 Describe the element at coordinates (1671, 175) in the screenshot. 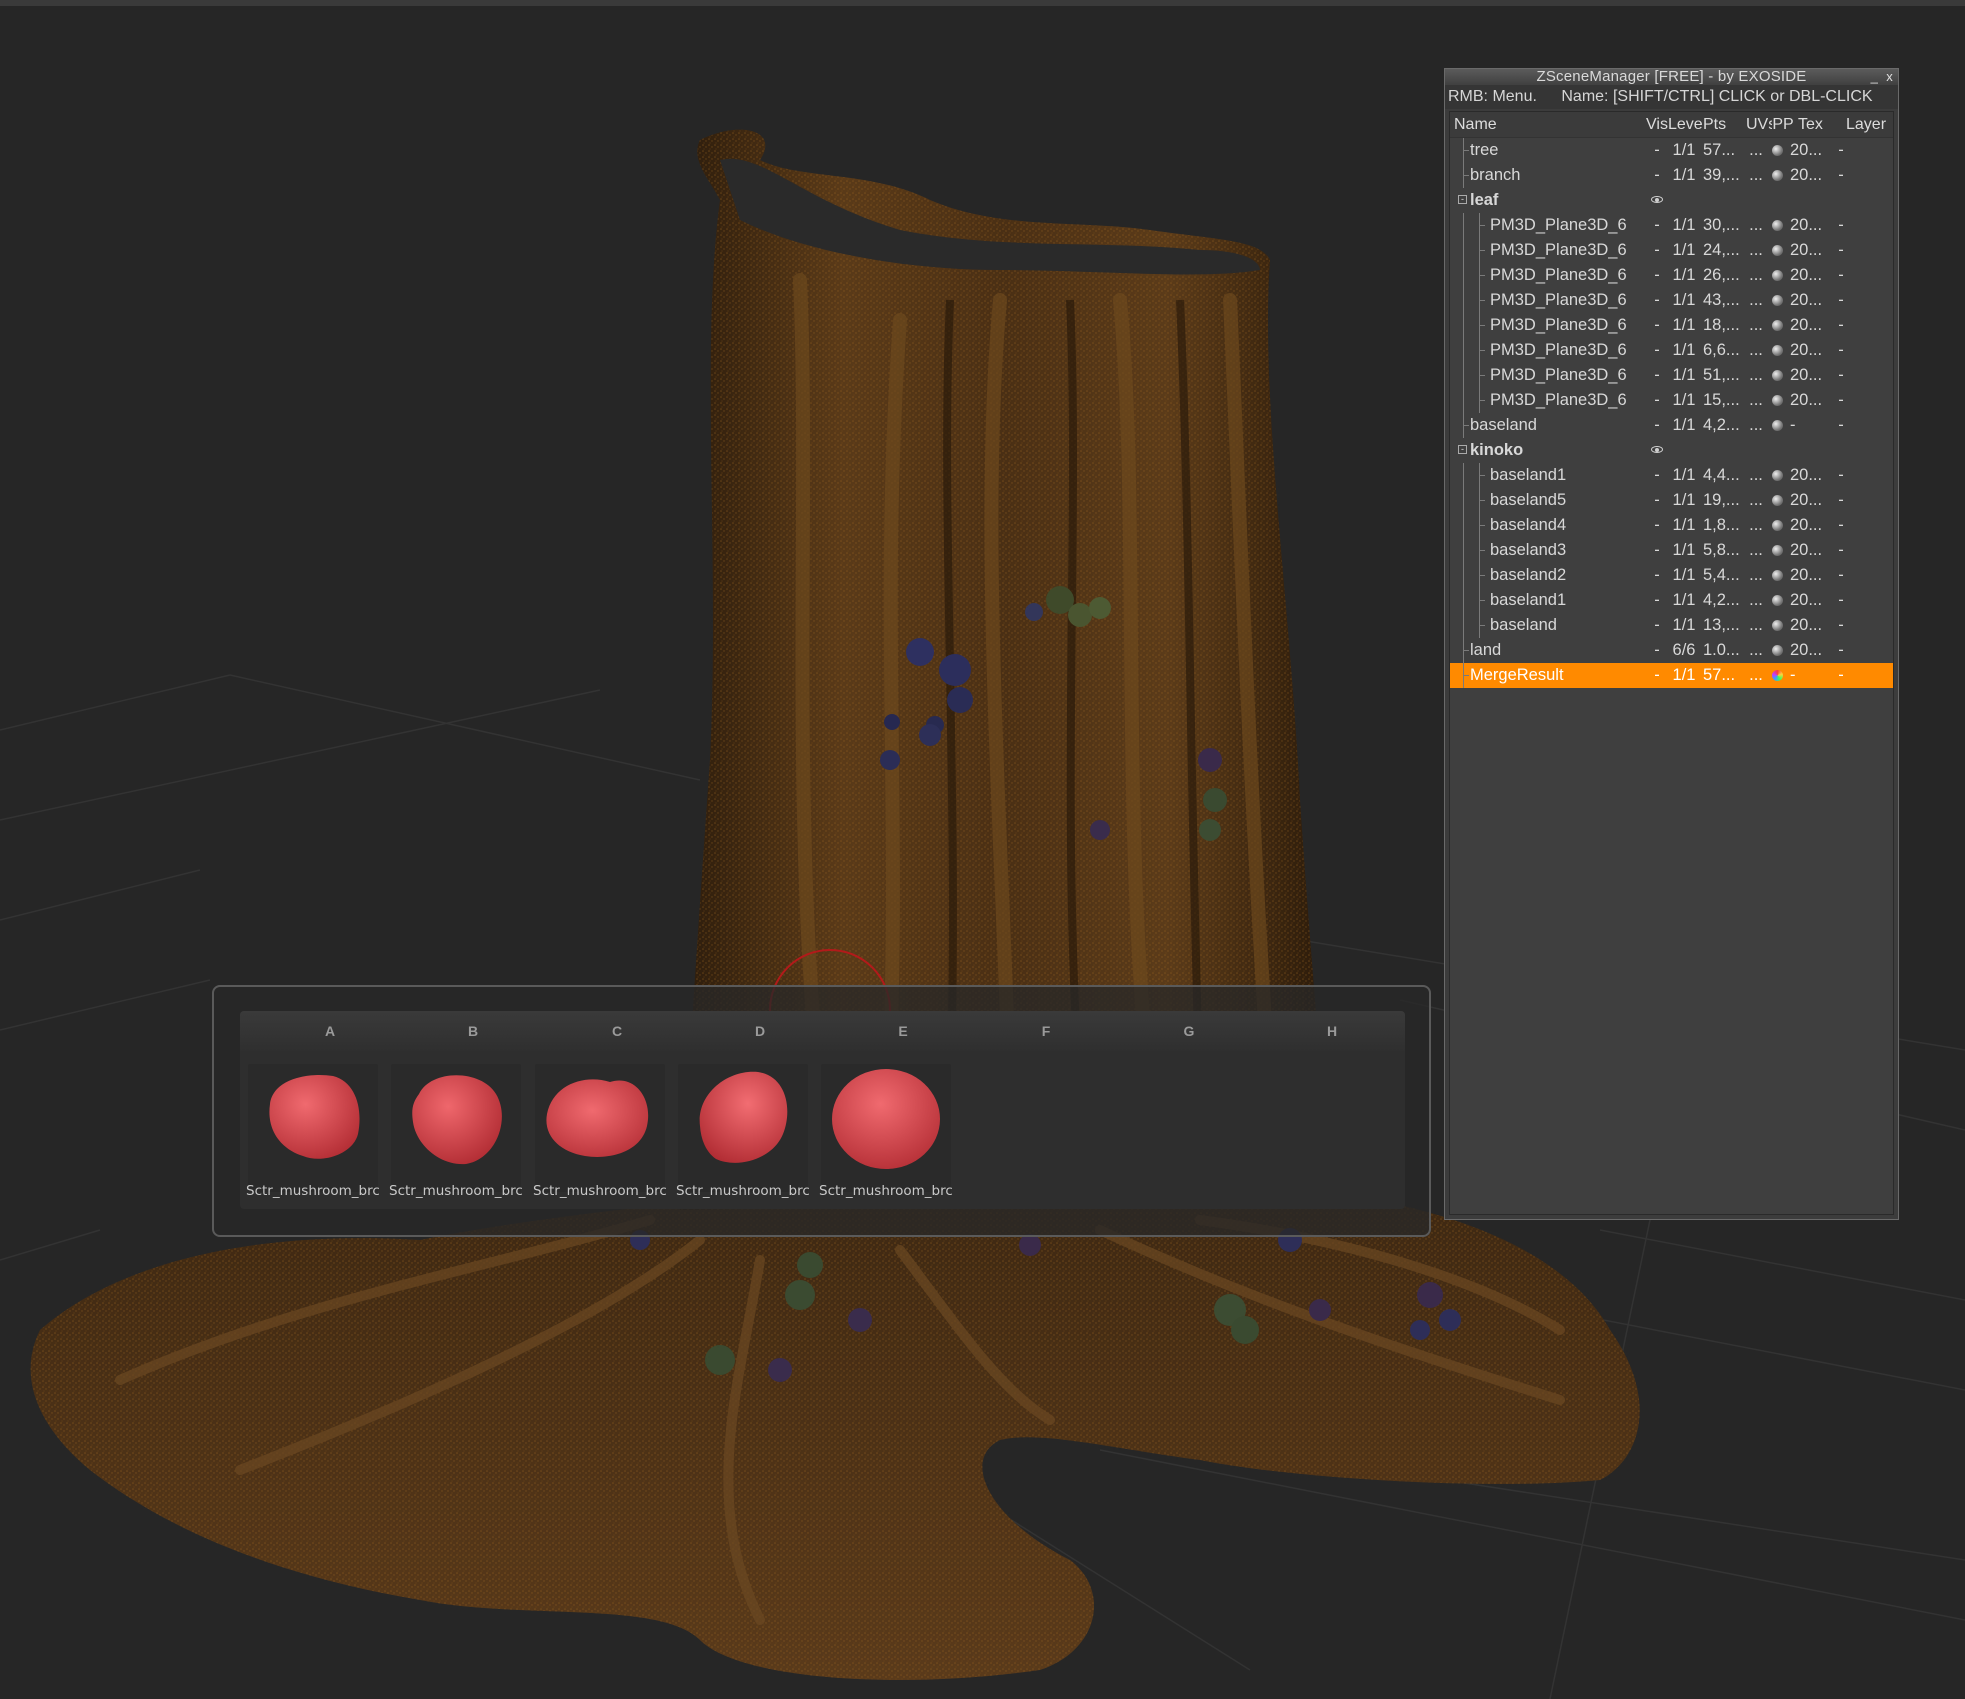

I see `subtool-row: branch -1/1 39,...... 20... -` at that location.